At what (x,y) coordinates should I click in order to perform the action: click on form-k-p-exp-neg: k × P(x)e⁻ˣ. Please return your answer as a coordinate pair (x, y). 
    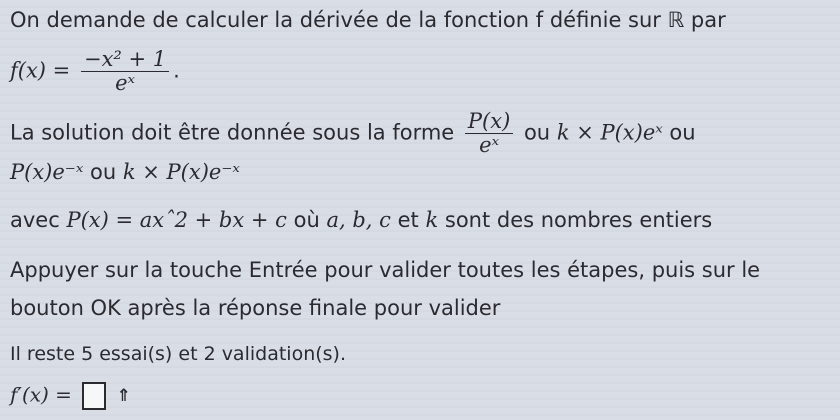
    Looking at the image, I should click on (181, 172).